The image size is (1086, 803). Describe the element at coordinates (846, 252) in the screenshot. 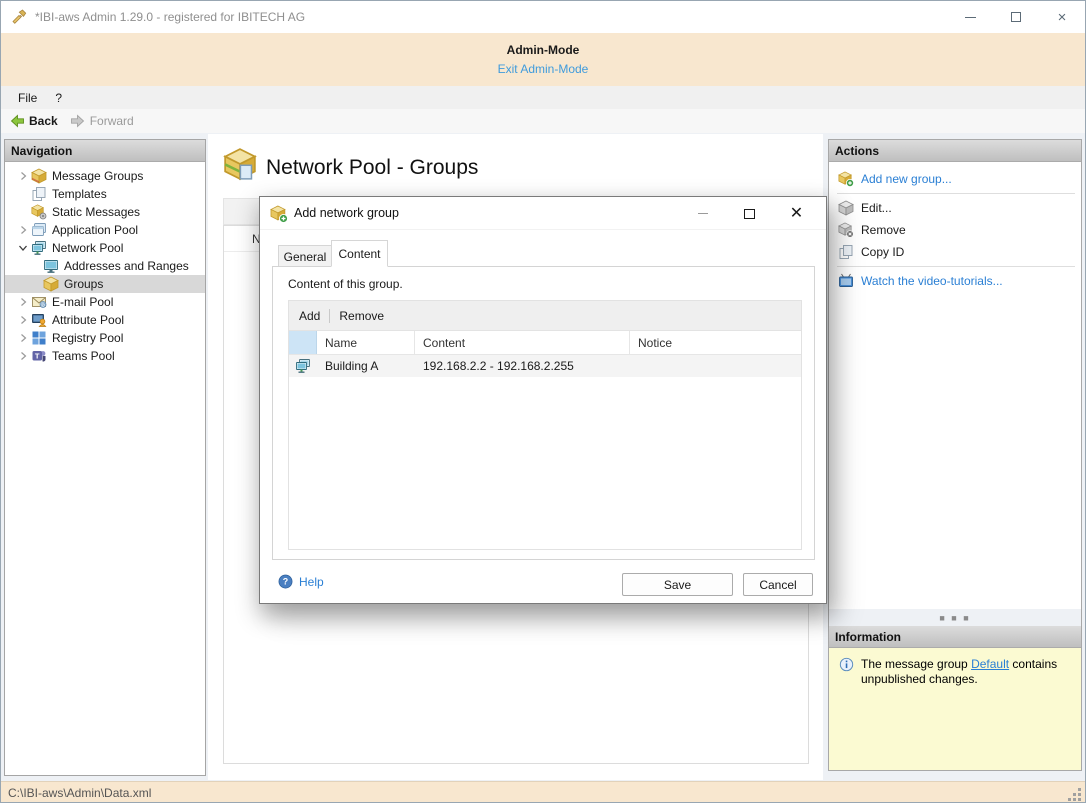

I see `copy-id-icon` at that location.